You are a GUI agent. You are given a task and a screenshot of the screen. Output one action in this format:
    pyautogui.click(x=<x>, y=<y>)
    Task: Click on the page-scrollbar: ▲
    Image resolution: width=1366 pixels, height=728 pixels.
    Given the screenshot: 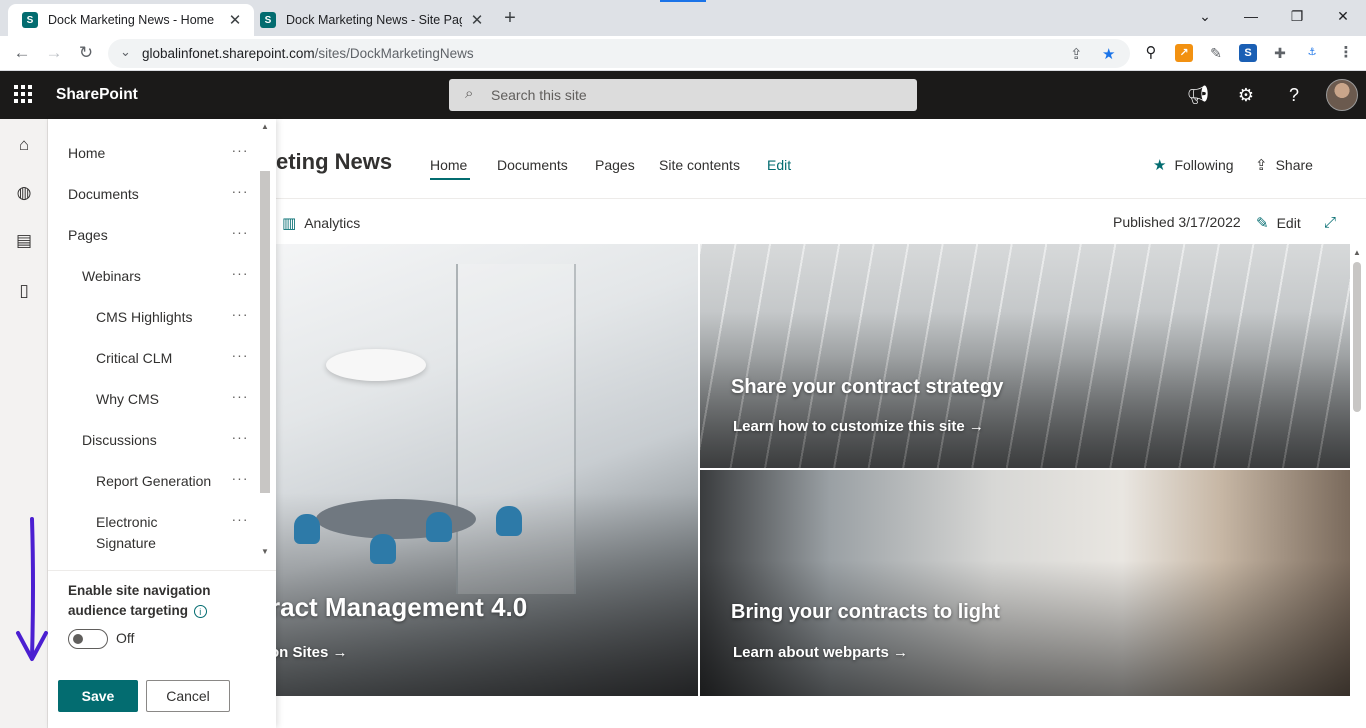 What is the action you would take?
    pyautogui.click(x=1358, y=486)
    